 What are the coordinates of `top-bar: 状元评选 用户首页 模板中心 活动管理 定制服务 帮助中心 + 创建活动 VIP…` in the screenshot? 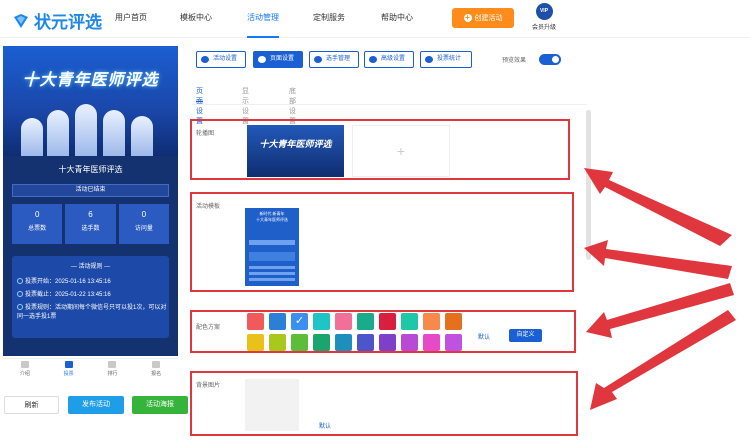 It's located at (375, 19).